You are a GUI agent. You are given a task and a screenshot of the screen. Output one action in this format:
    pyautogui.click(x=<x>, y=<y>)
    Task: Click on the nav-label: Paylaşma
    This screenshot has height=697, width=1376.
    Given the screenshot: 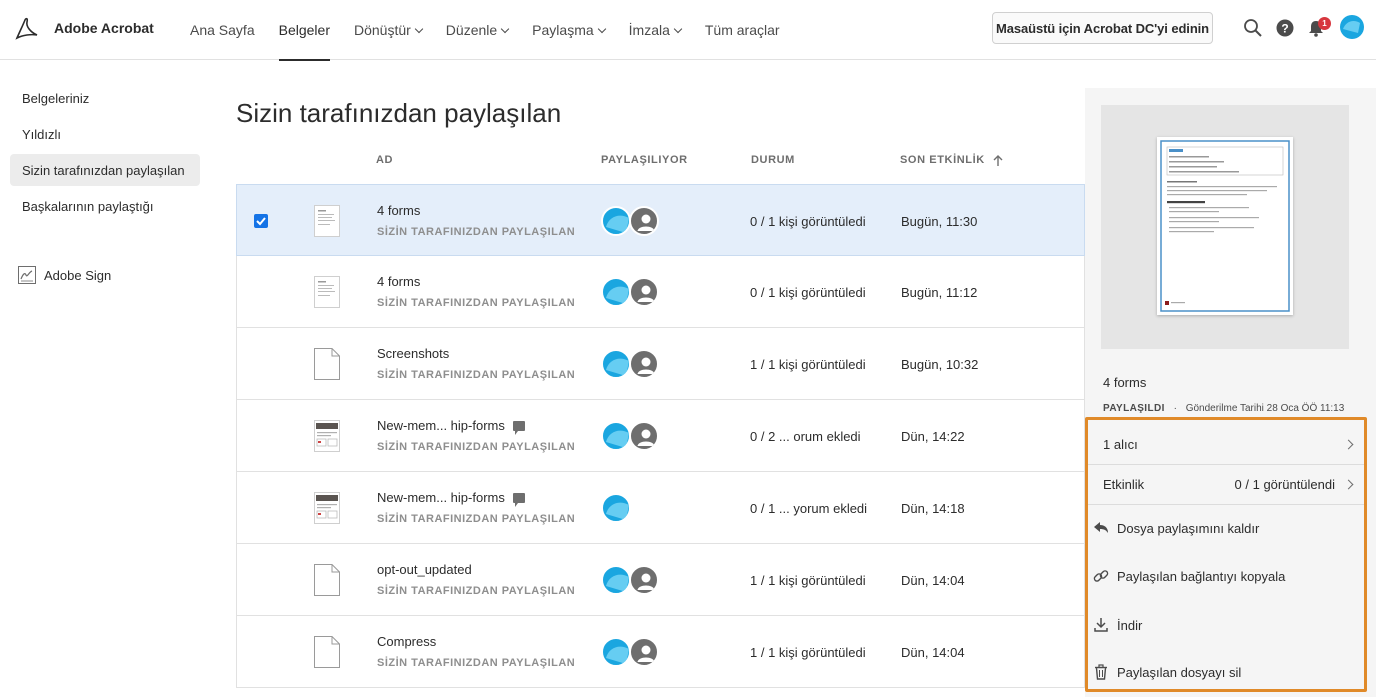 What is the action you would take?
    pyautogui.click(x=563, y=30)
    